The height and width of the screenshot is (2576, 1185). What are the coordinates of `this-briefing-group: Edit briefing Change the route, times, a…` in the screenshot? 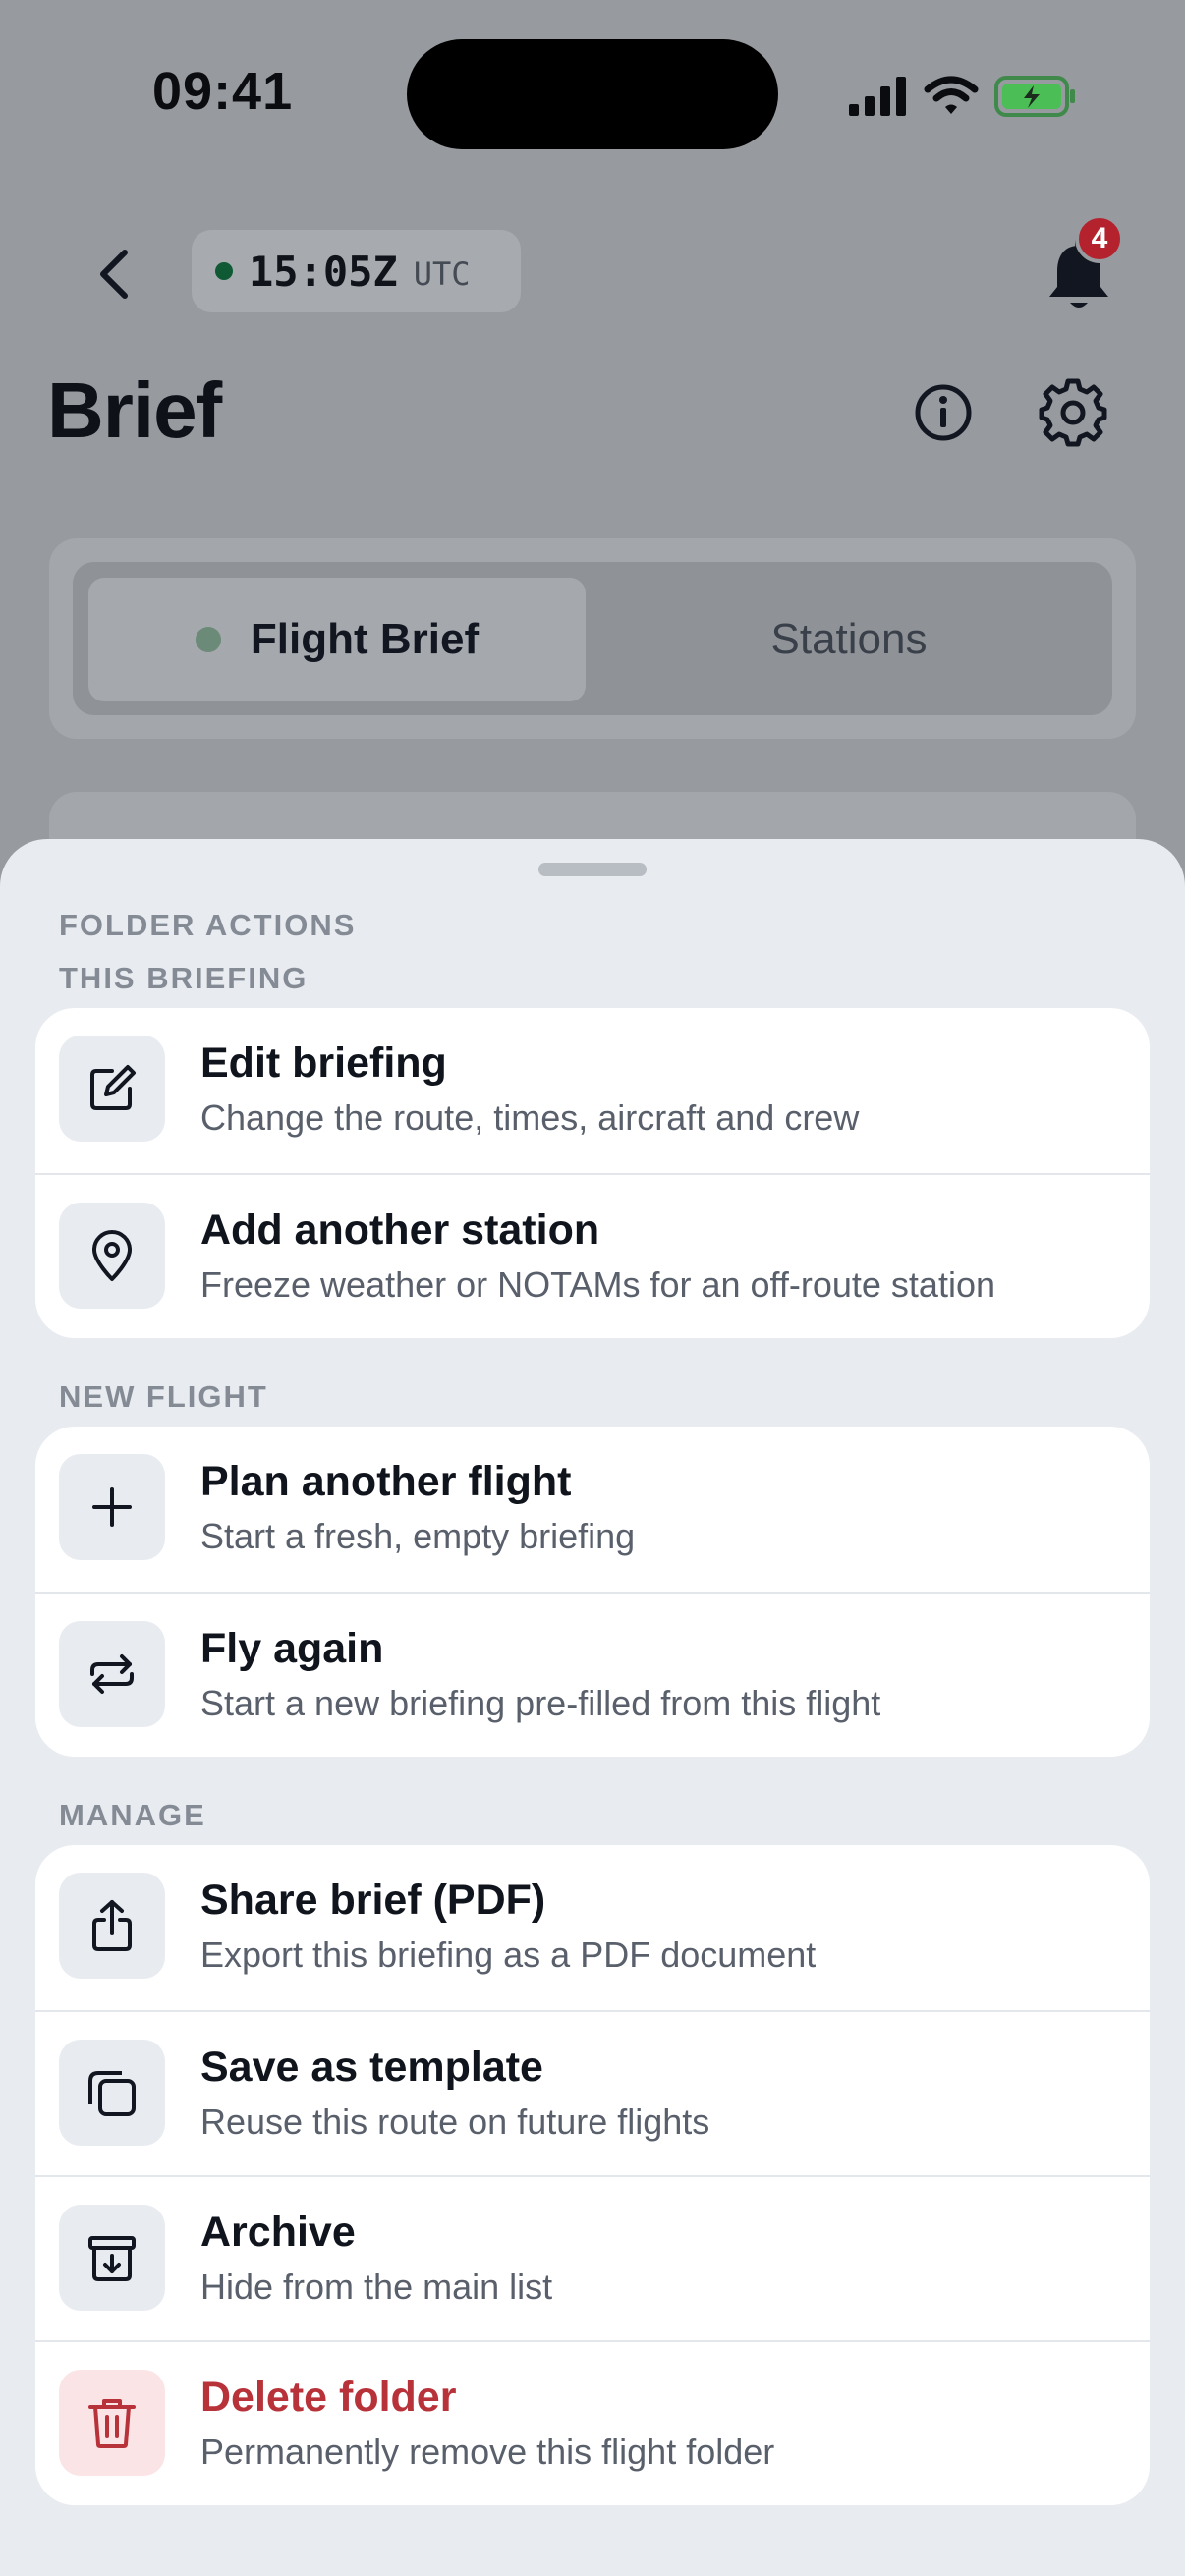 It's located at (592, 1173).